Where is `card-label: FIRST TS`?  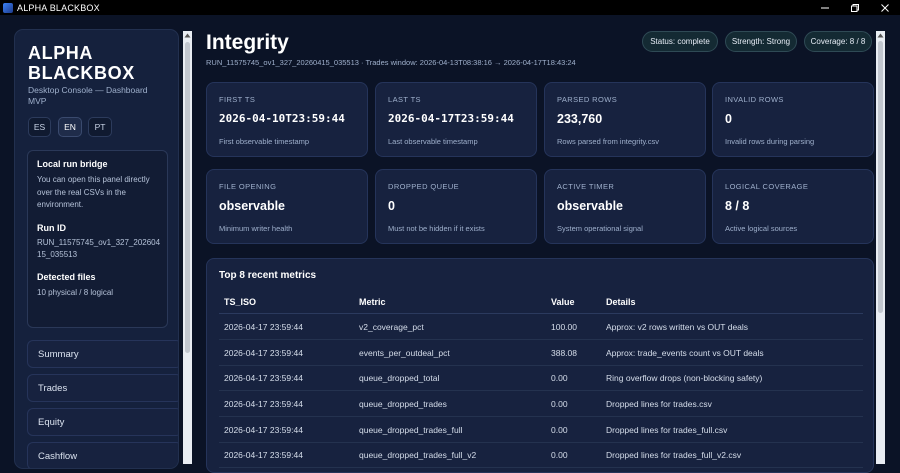
card-label: FIRST TS is located at coordinates (237, 99).